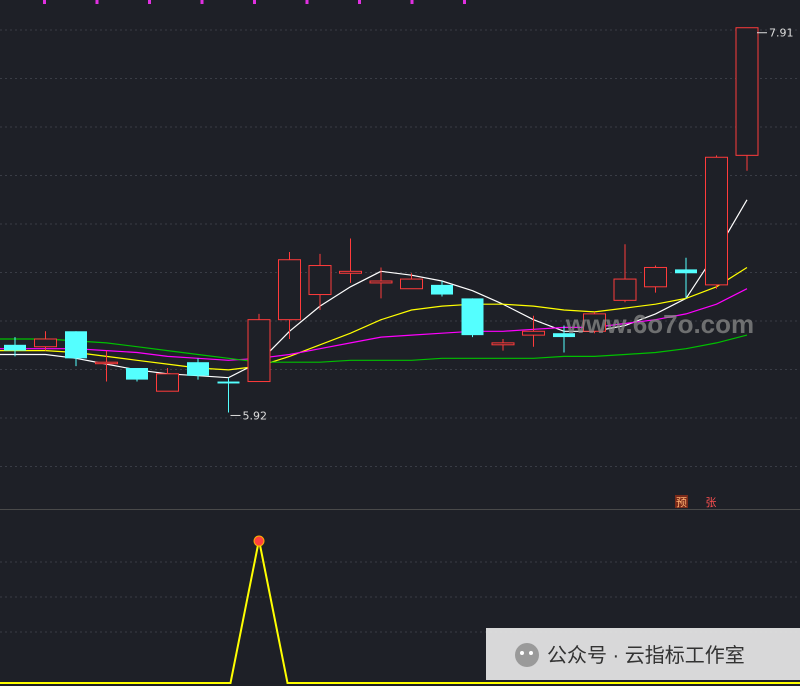 The height and width of the screenshot is (686, 800). I want to click on zhang-label: 张, so click(711, 502).